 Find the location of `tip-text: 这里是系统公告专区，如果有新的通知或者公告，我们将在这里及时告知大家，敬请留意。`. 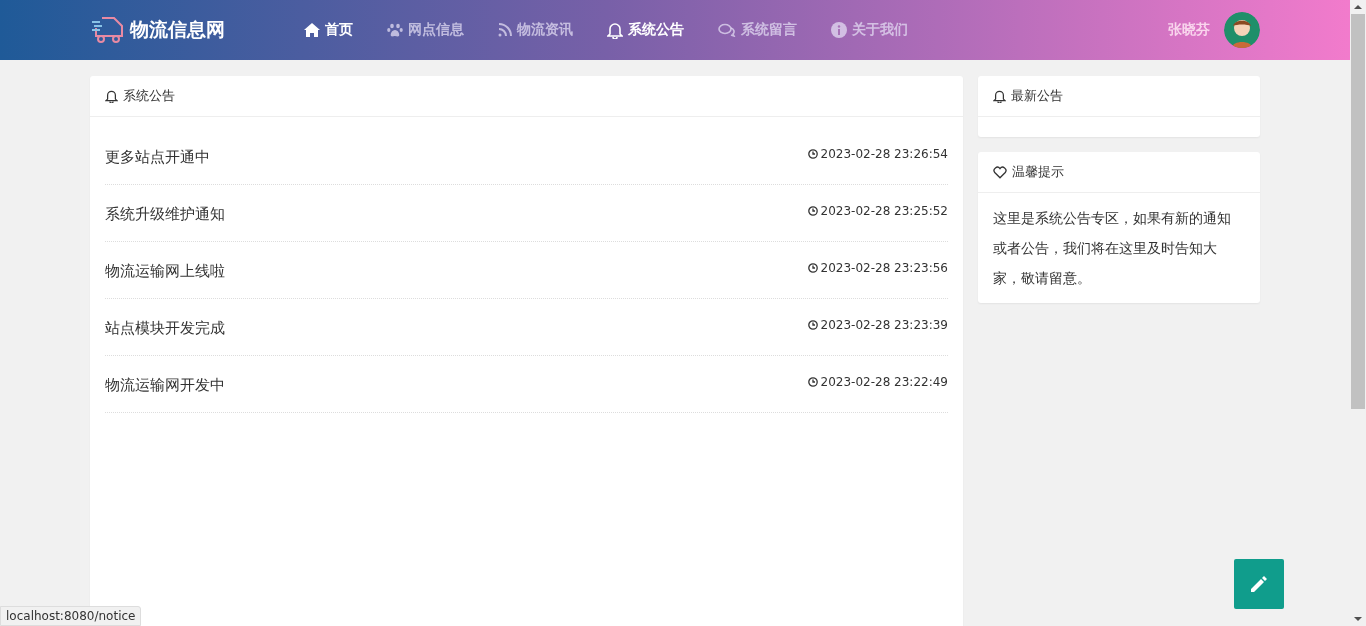

tip-text: 这里是系统公告专区，如果有新的通知或者公告，我们将在这里及时告知大家，敬请留意。 is located at coordinates (1112, 248).